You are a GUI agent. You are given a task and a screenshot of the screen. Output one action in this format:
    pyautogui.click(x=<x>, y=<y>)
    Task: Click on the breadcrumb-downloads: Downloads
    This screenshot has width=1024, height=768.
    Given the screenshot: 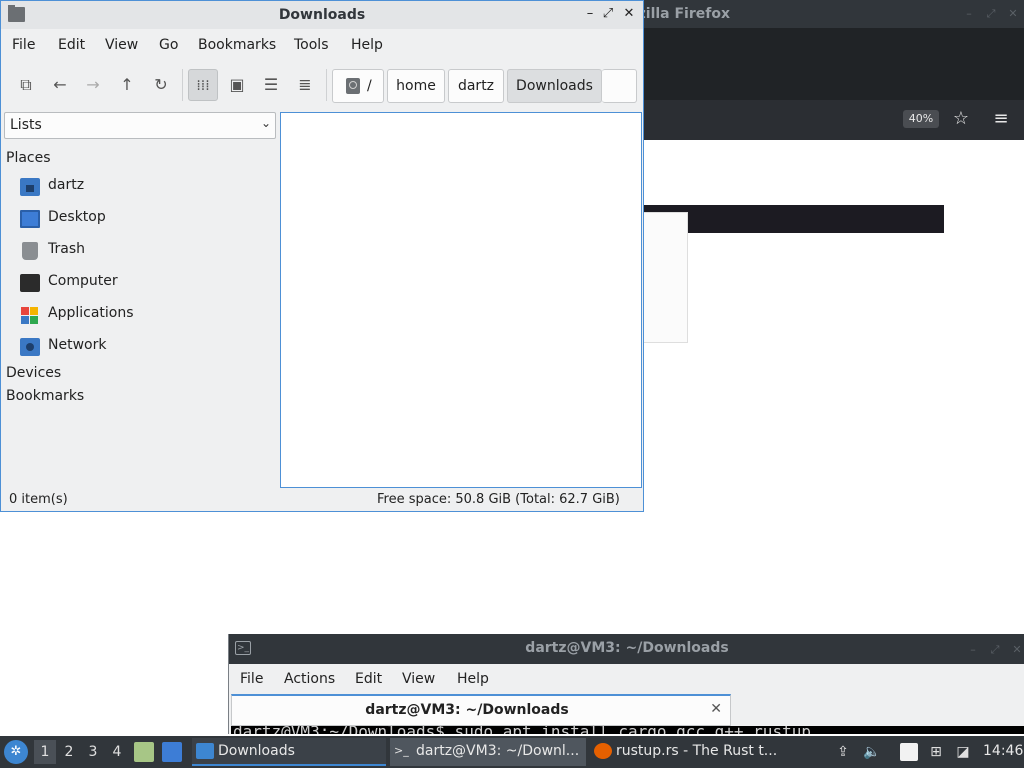 What is the action you would take?
    pyautogui.click(x=554, y=86)
    